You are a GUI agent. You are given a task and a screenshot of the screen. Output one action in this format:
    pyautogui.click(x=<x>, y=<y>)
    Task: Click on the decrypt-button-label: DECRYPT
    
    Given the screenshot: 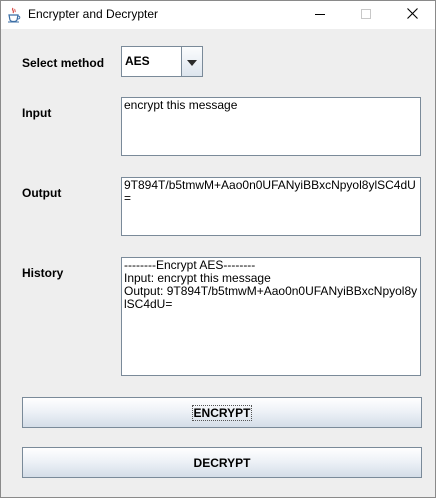 What is the action you would take?
    pyautogui.click(x=222, y=462)
    